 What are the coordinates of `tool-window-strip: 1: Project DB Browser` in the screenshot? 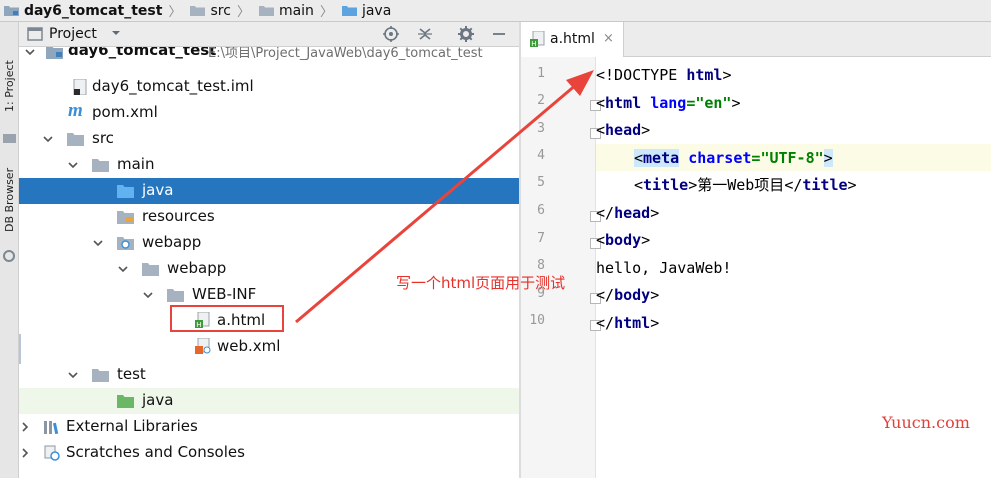 It's located at (9, 250).